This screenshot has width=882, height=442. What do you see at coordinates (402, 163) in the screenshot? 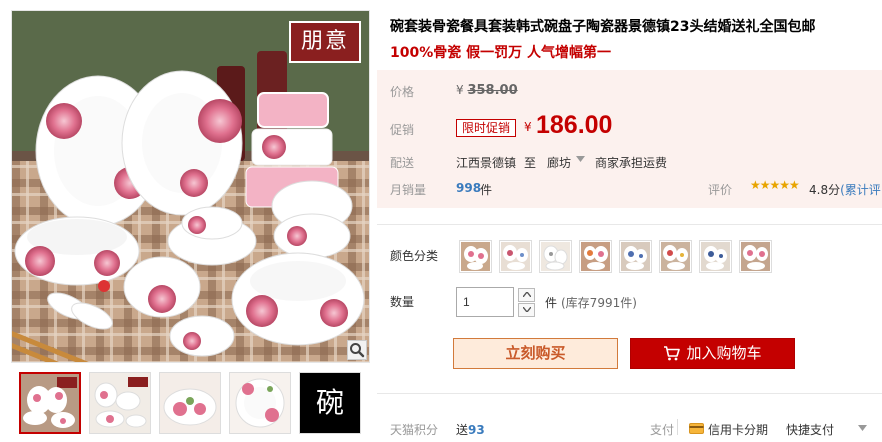
I see `shipping-label: 配送` at bounding box center [402, 163].